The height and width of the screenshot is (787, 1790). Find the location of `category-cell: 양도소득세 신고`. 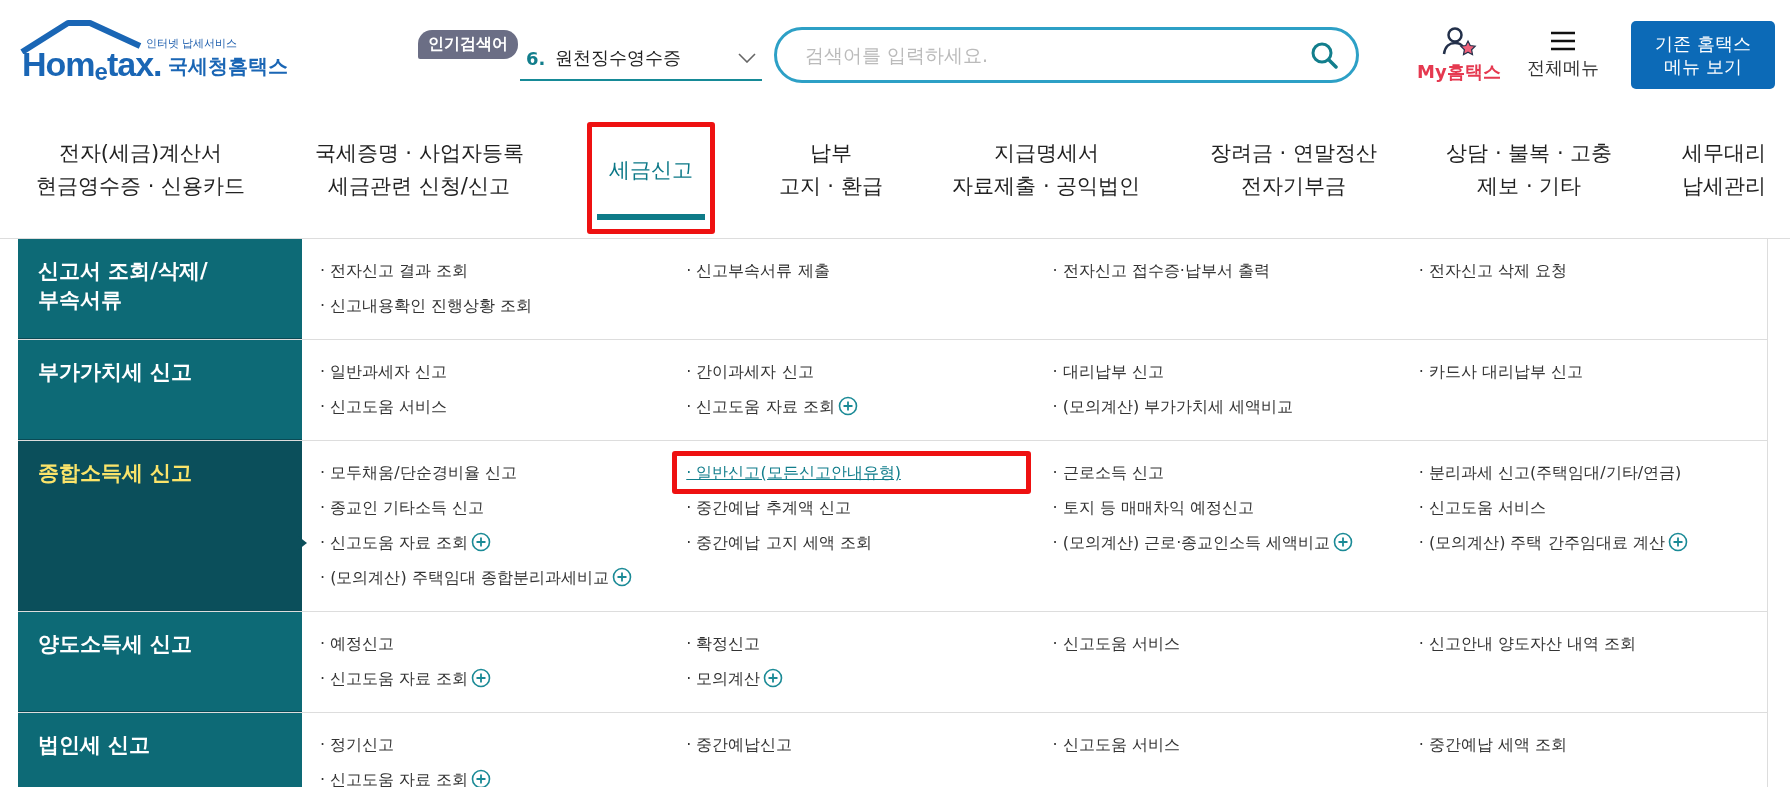

category-cell: 양도소득세 신고 is located at coordinates (160, 662).